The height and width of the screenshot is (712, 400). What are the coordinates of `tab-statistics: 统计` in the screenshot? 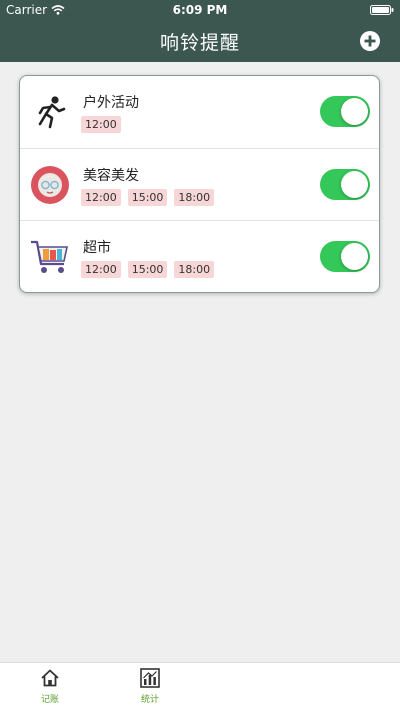 It's located at (150, 686).